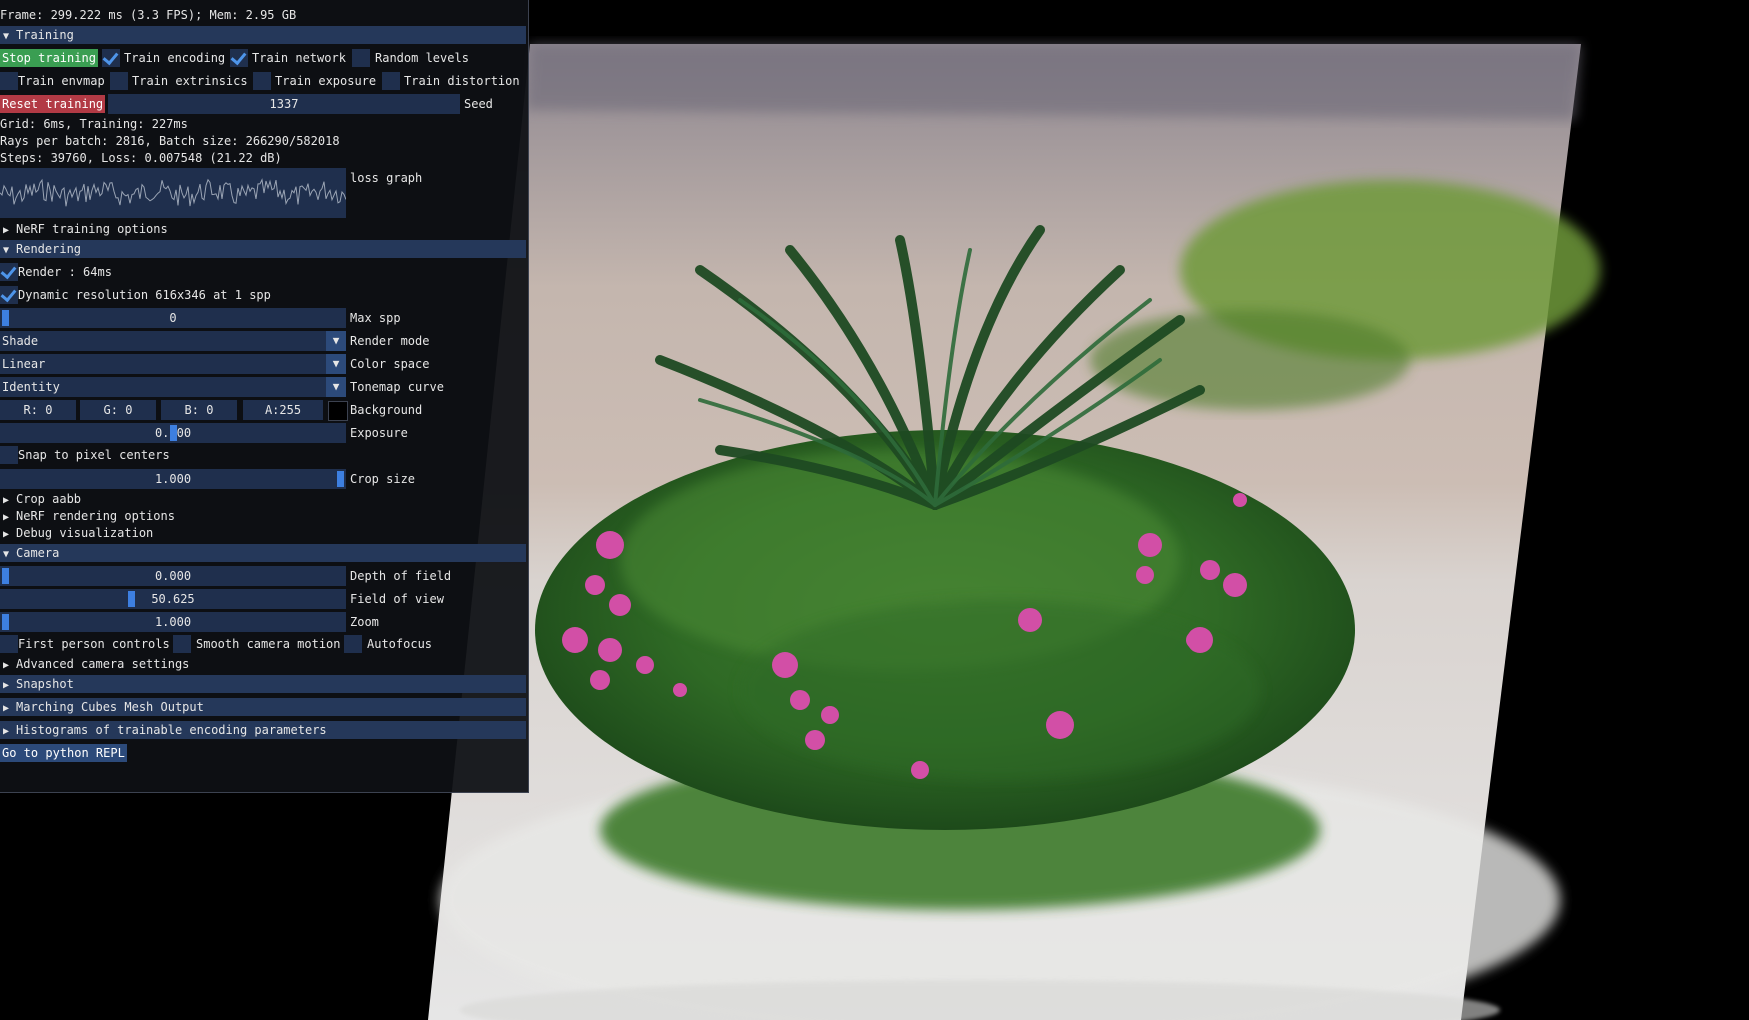 The image size is (1749, 1020). I want to click on reset-training-button: Reset training, so click(53, 104).